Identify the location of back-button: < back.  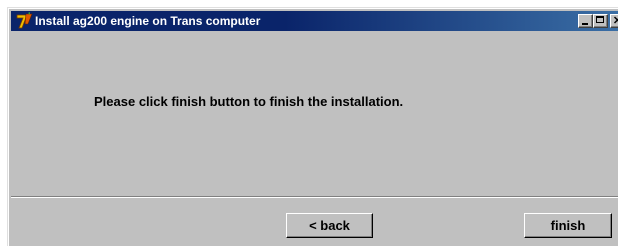
(329, 225).